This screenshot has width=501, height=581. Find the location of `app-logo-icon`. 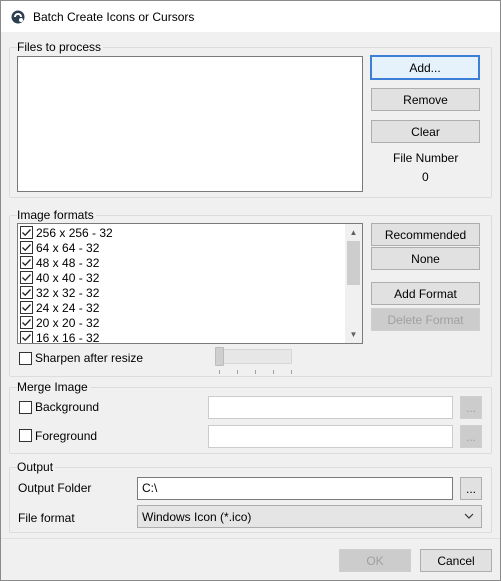

app-logo-icon is located at coordinates (18, 16).